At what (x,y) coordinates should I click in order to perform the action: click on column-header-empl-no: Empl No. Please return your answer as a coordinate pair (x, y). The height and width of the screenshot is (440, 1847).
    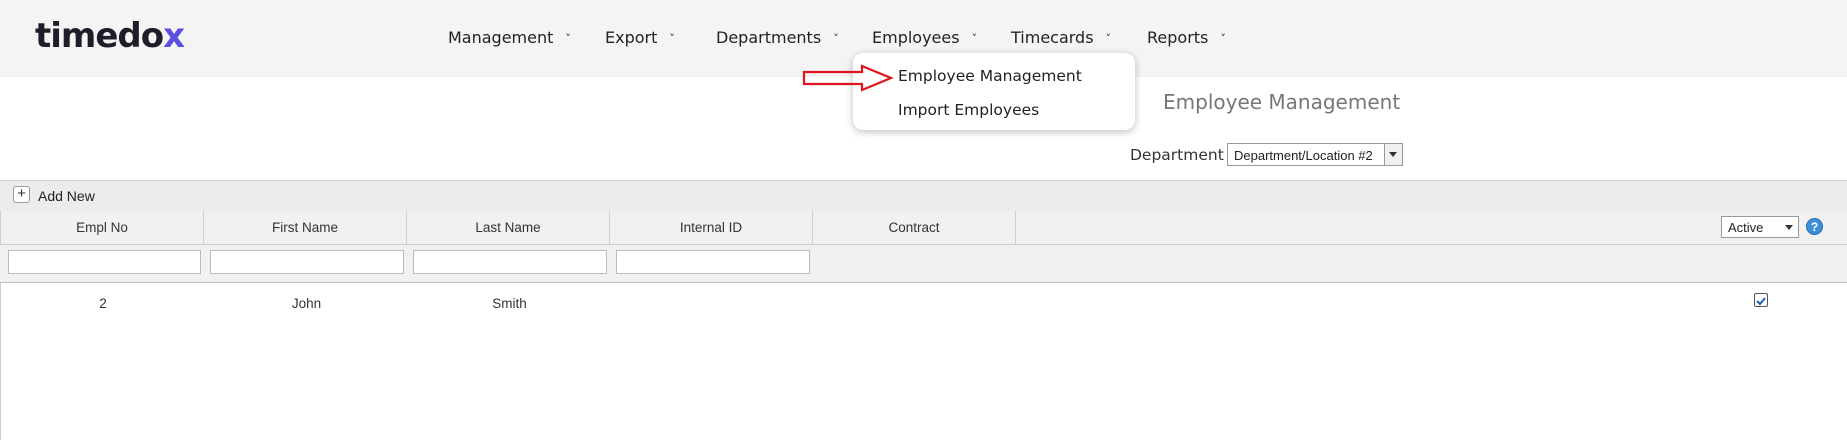
    Looking at the image, I should click on (102, 227).